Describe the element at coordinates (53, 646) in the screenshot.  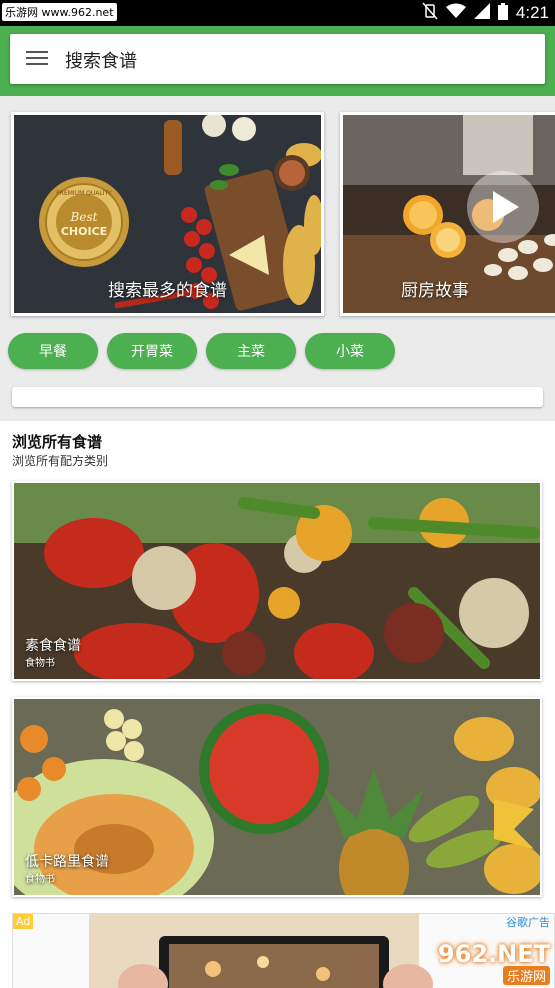
I see `category-name: 素食食谱` at that location.